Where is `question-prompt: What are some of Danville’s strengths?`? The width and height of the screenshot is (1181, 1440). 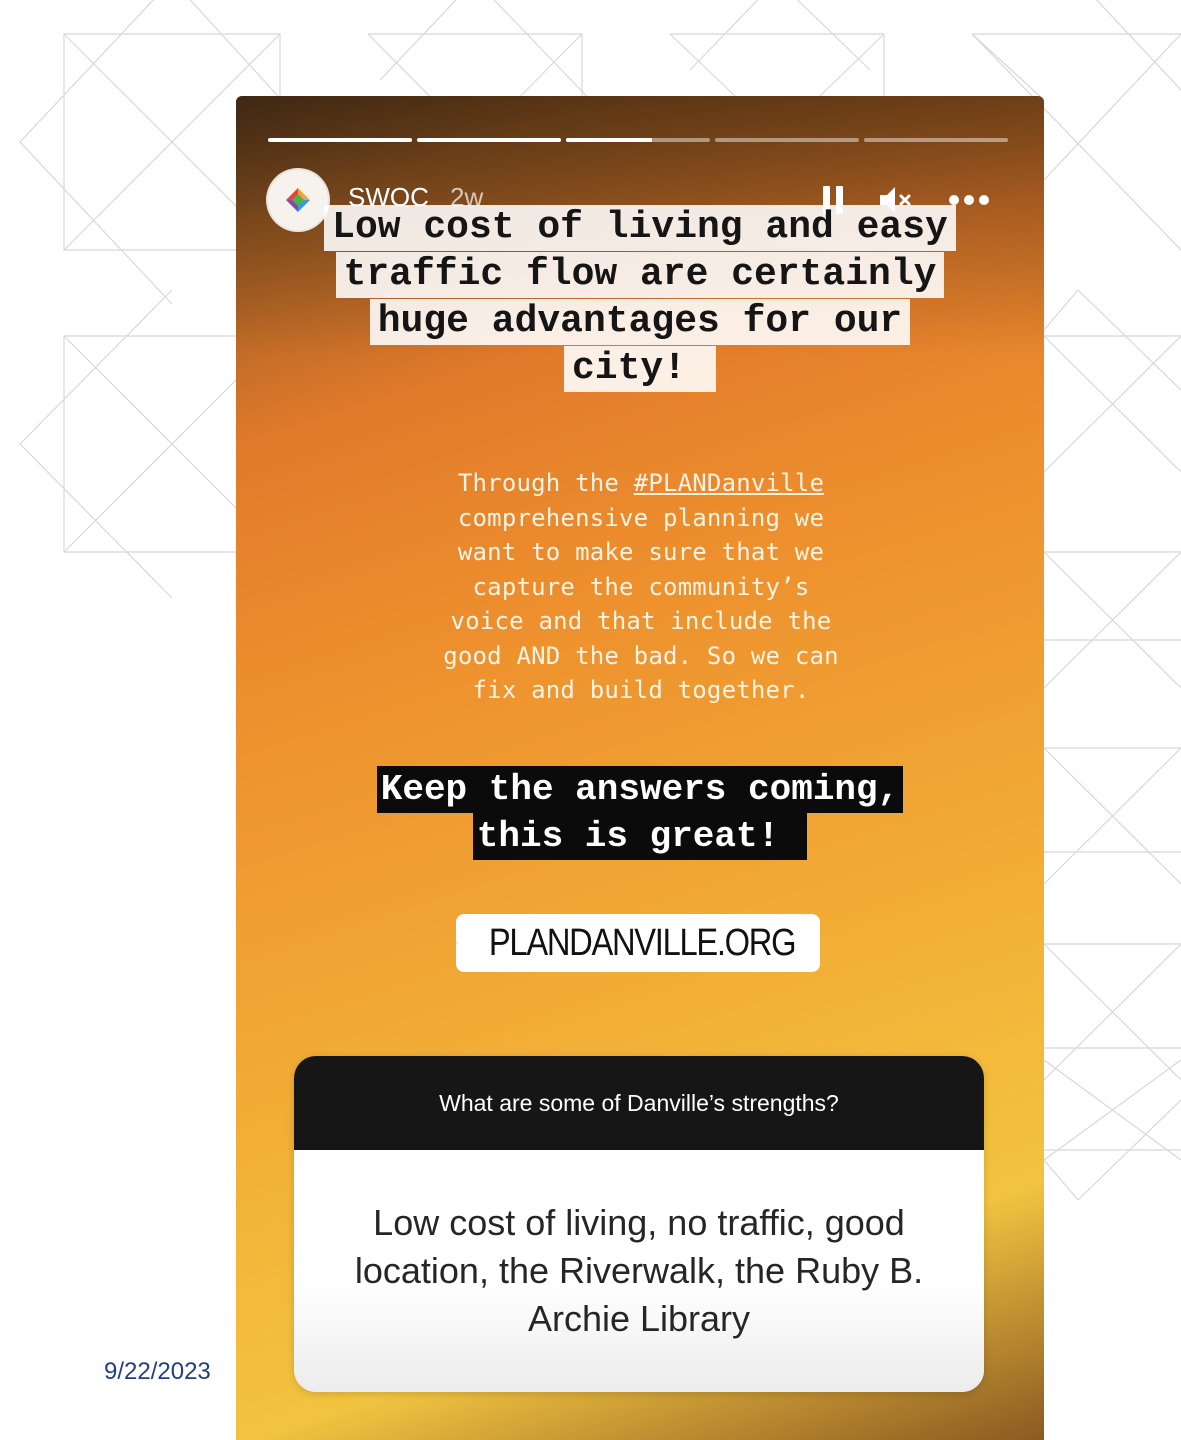
question-prompt: What are some of Danville’s strengths? is located at coordinates (639, 1103).